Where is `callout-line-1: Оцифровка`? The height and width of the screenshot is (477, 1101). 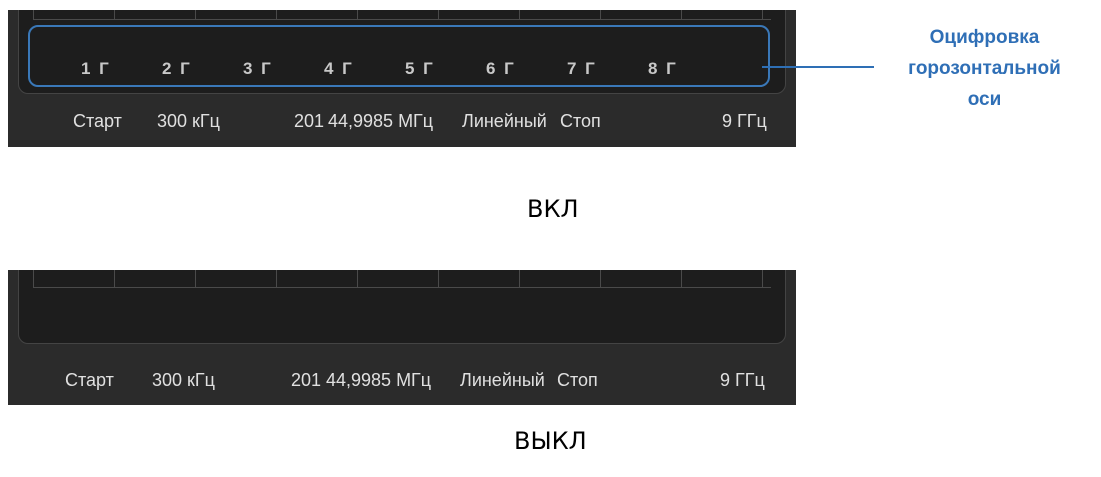 callout-line-1: Оцифровка is located at coordinates (984, 37).